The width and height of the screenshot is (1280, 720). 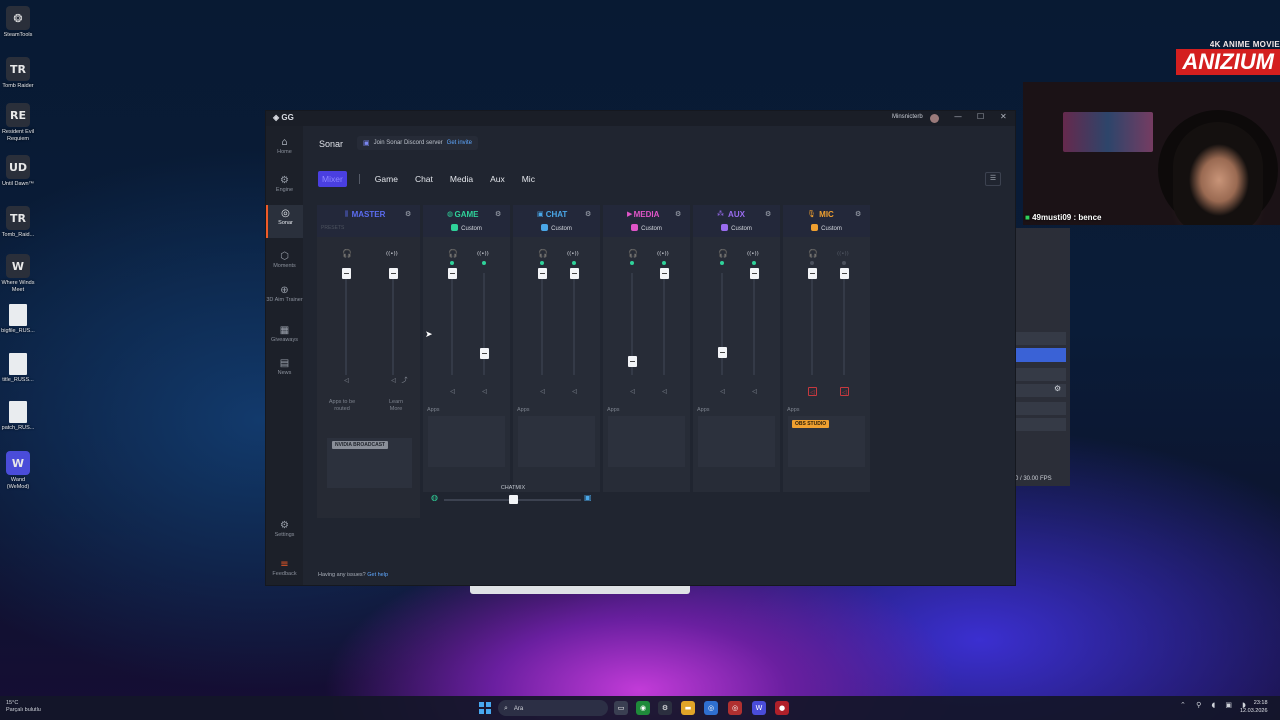 I want to click on discord-banner: ▣ Join Sonar Discord server Get invite, so click(x=418, y=143).